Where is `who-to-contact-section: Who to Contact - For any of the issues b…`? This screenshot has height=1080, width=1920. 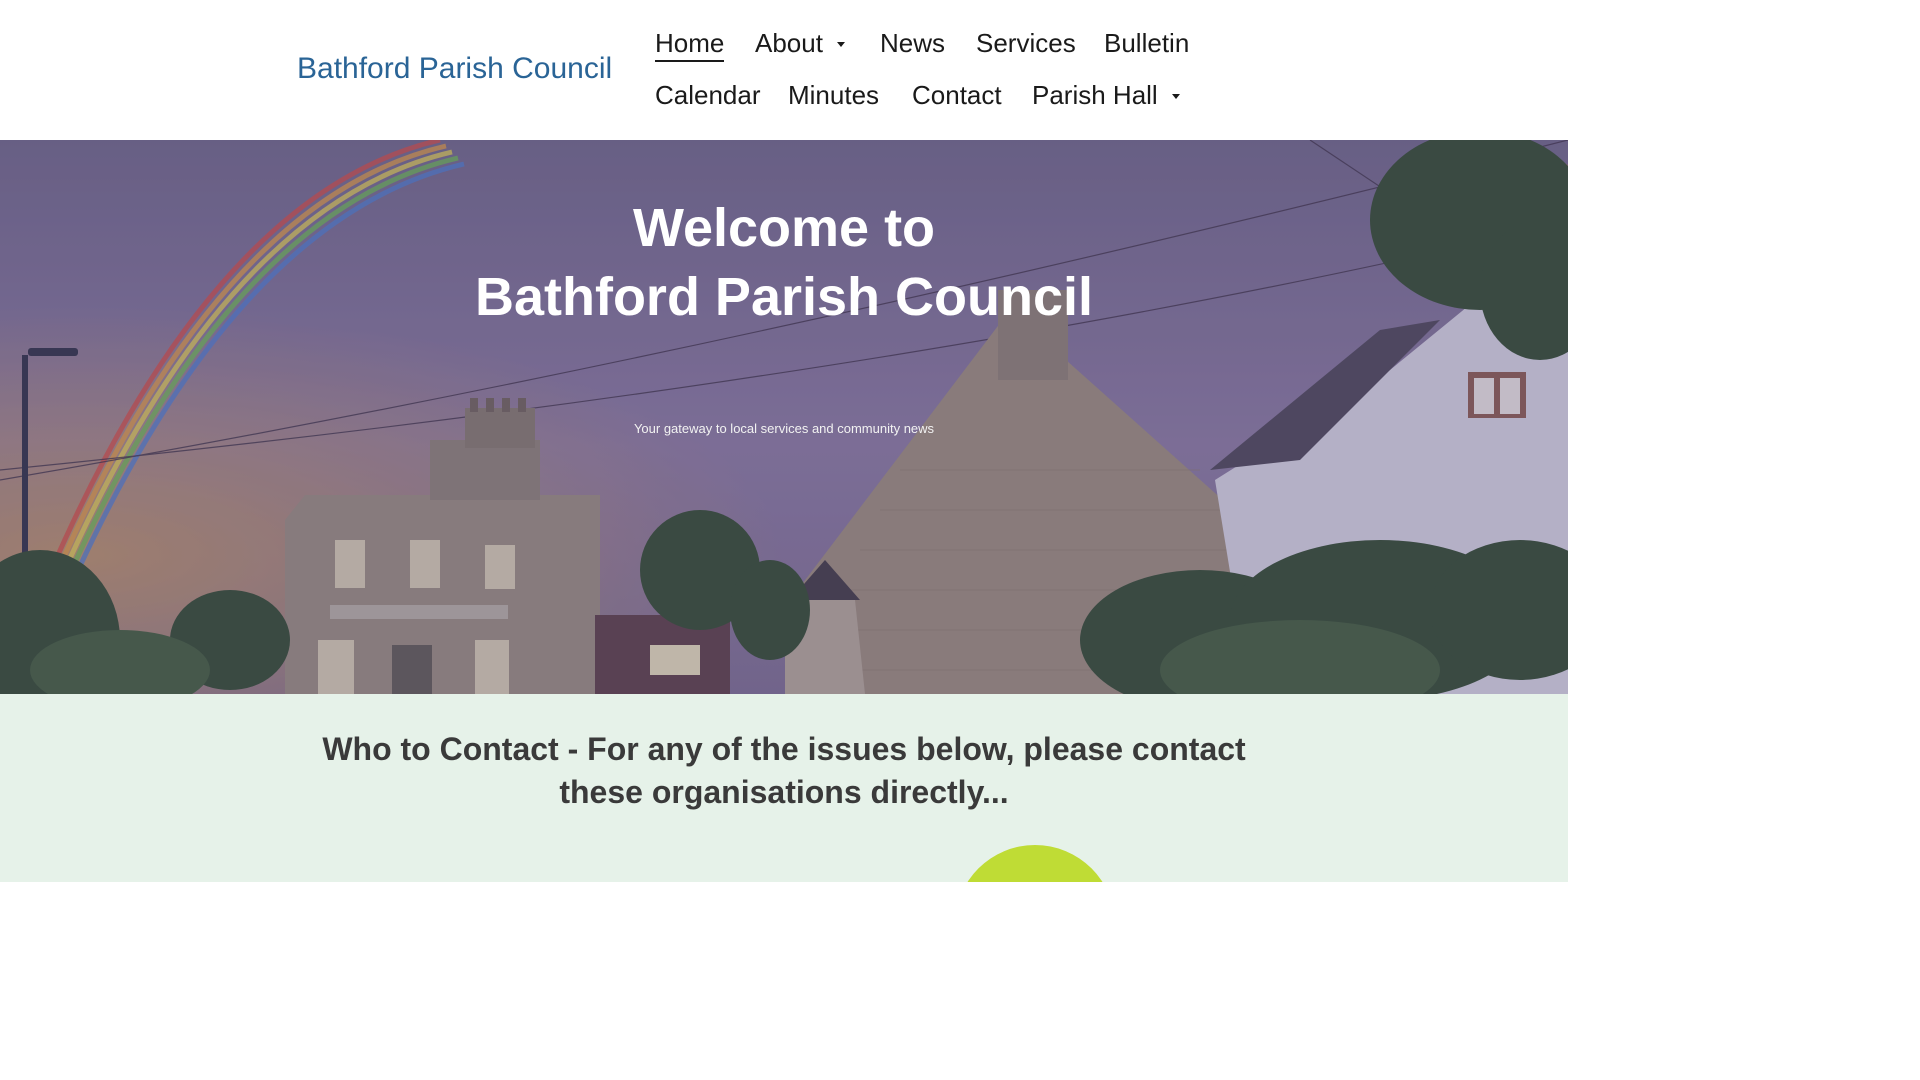
who-to-contact-section: Who to Contact - For any of the issues b… is located at coordinates (784, 788).